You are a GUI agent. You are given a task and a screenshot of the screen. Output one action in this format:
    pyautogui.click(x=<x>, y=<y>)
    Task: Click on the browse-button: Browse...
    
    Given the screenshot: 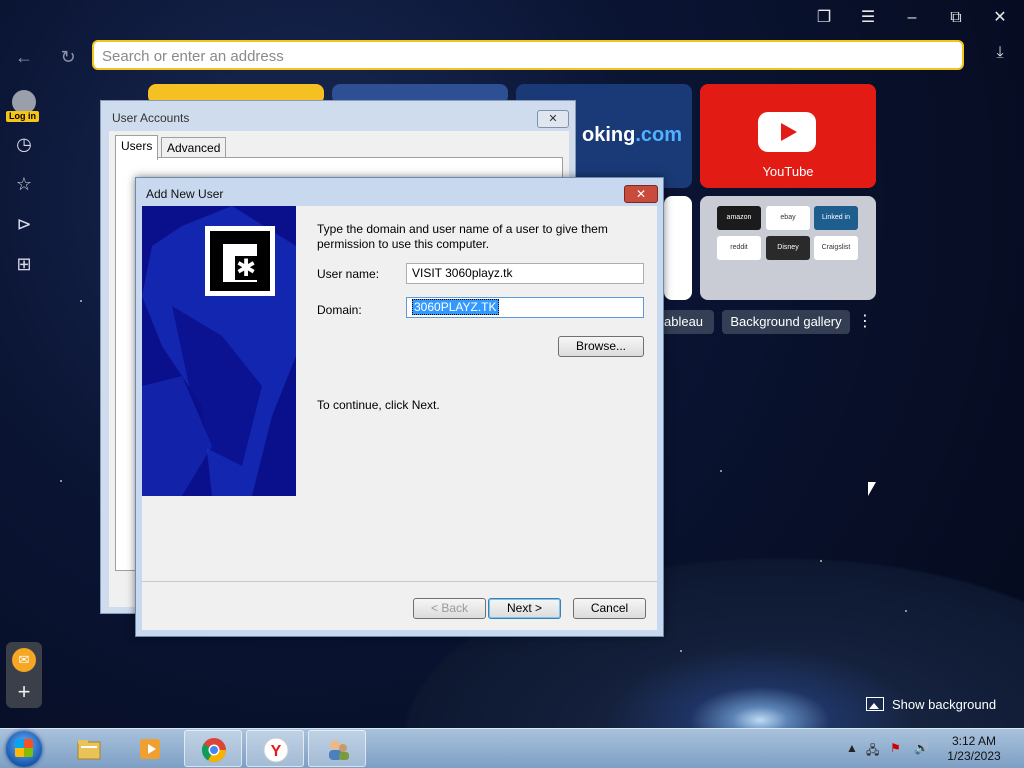 What is the action you would take?
    pyautogui.click(x=601, y=346)
    